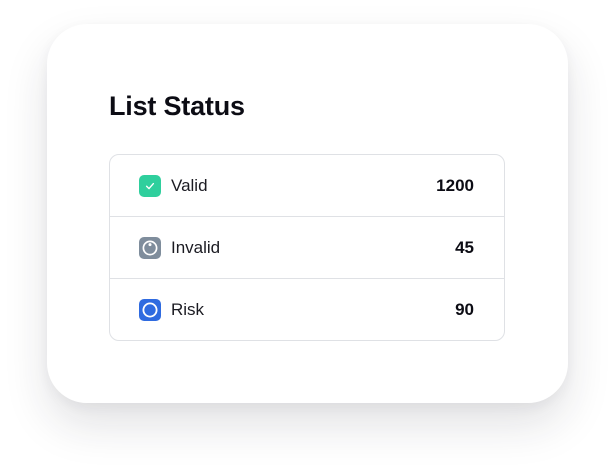 Image resolution: width=615 pixels, height=473 pixels. Describe the element at coordinates (307, 186) in the screenshot. I see `status-row-valid: Valid 1200` at that location.